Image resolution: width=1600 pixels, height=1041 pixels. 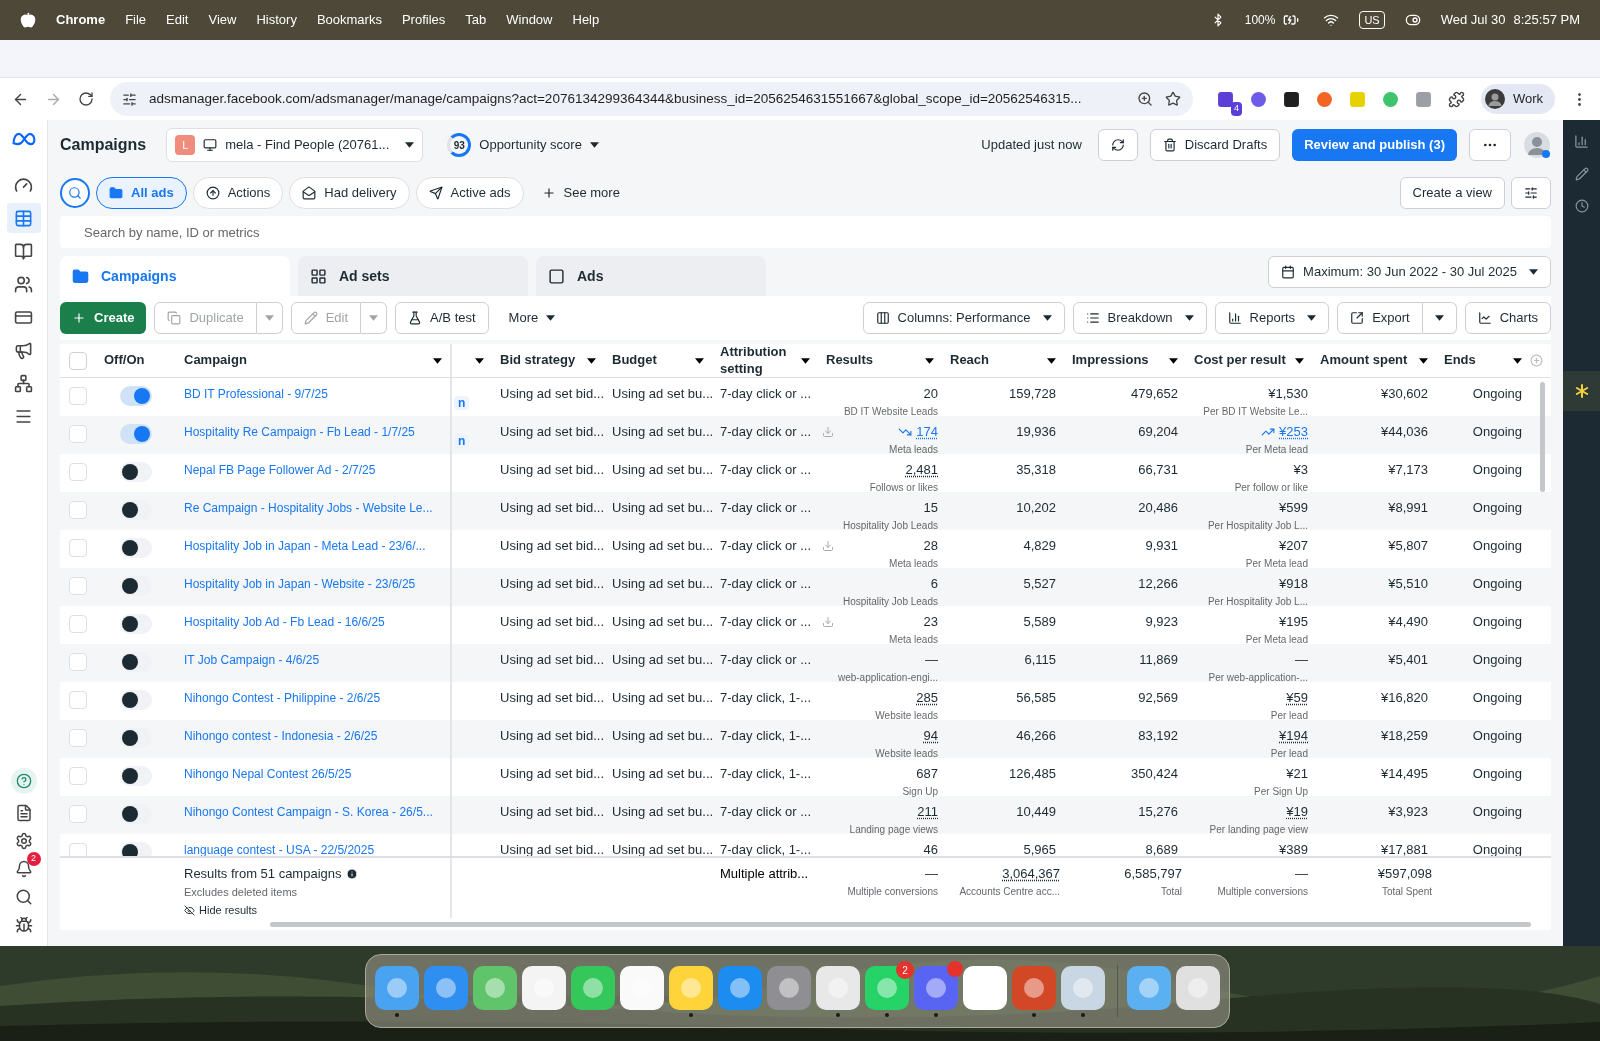 I want to click on campaign-link: Hospitality Re Campaign - Fb Lead - 1/7/25, so click(x=299, y=432).